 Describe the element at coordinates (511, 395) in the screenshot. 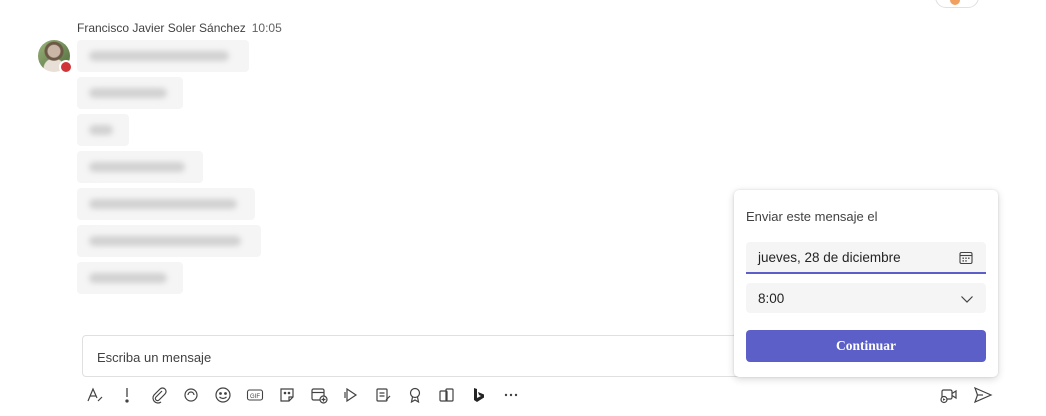

I see `more-icon` at that location.